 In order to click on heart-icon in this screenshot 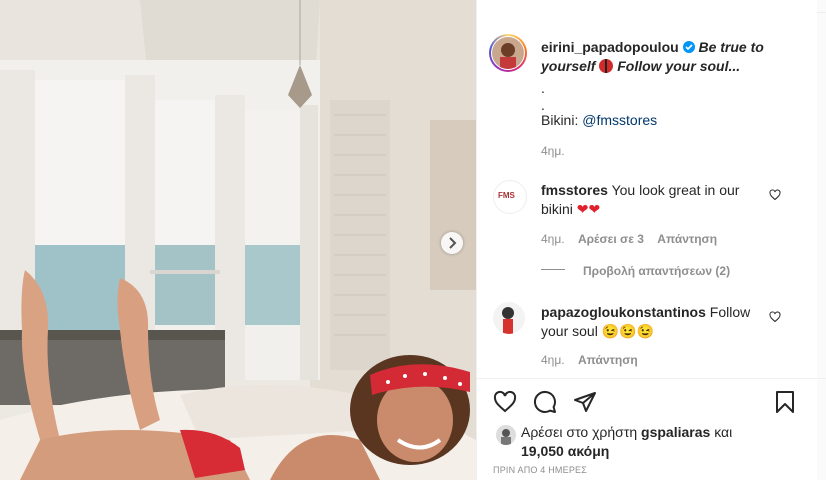, I will do `click(505, 402)`.